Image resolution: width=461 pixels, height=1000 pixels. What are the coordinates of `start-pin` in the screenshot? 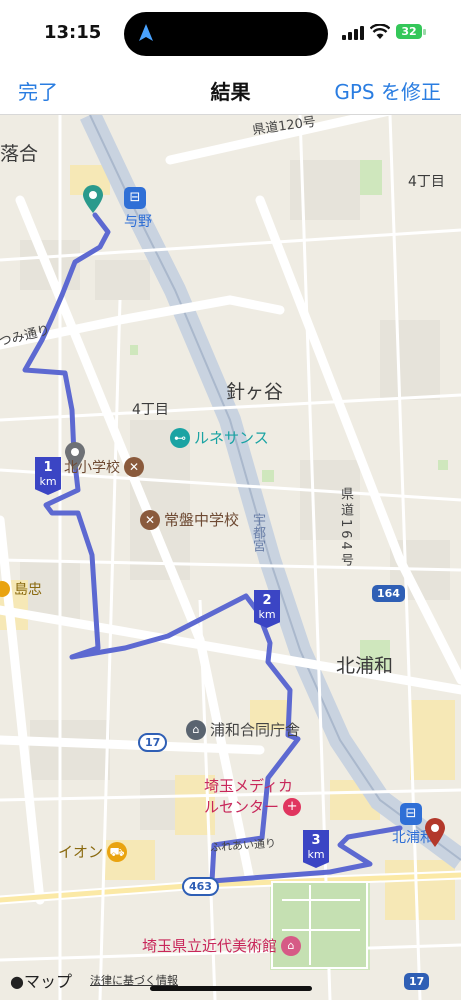 It's located at (93, 201).